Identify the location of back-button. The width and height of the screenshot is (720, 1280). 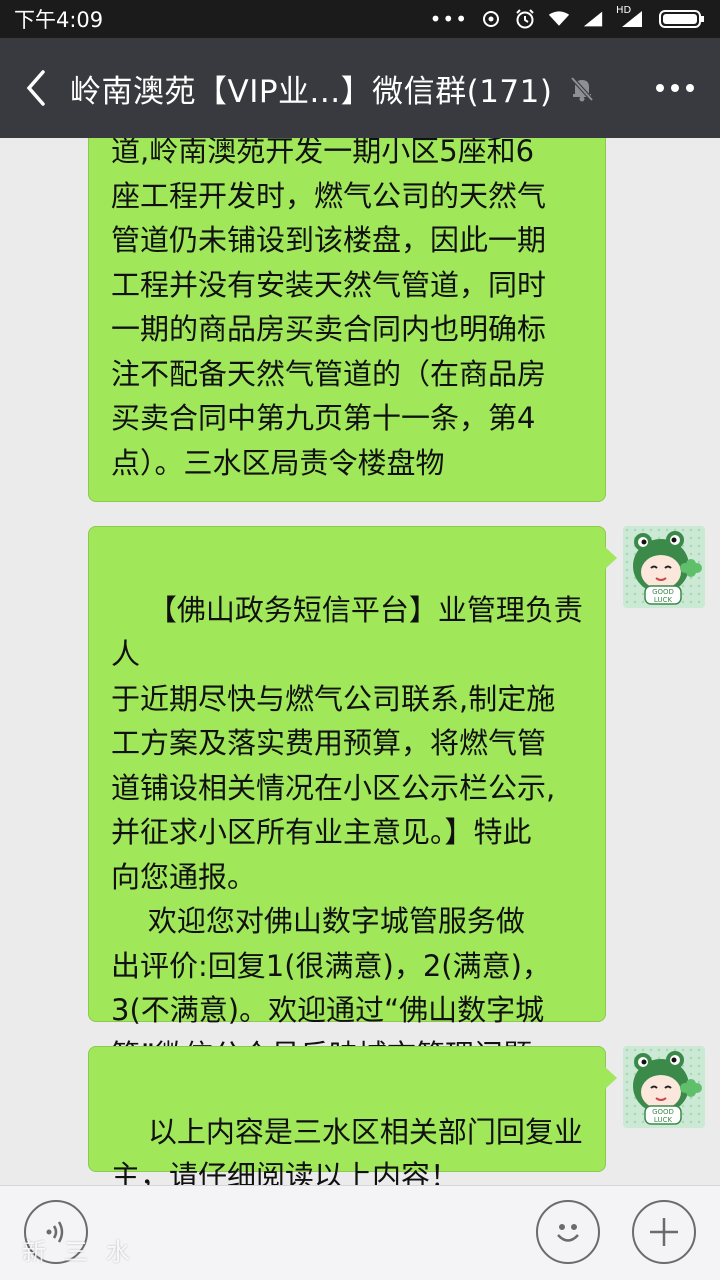
(35, 88).